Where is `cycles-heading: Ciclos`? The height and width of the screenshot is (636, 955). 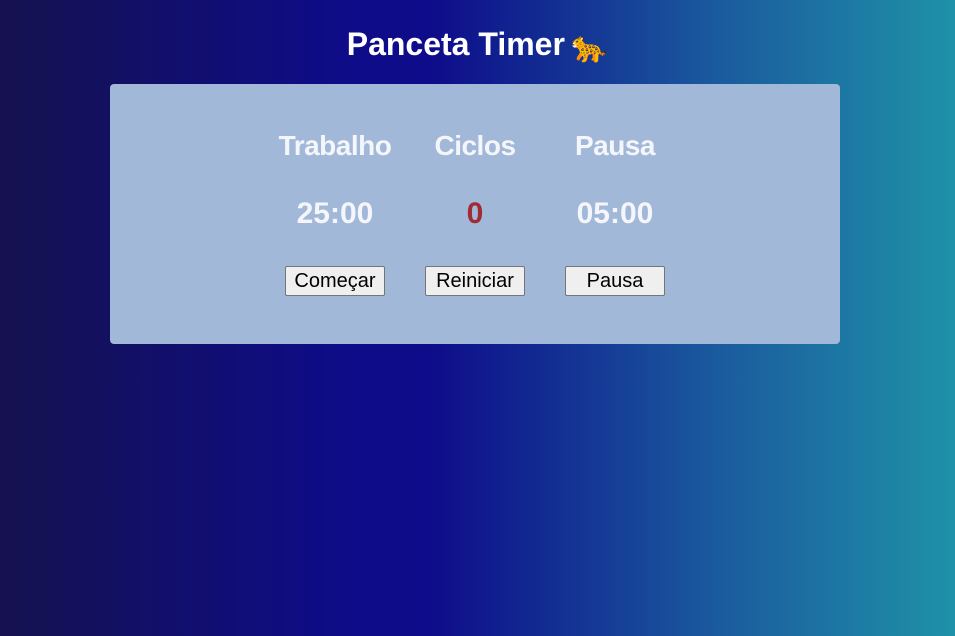
cycles-heading: Ciclos is located at coordinates (475, 145).